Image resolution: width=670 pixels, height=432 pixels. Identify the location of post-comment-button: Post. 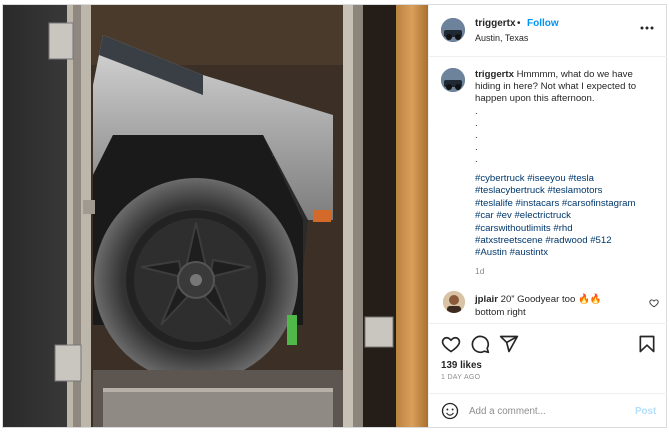
(645, 411).